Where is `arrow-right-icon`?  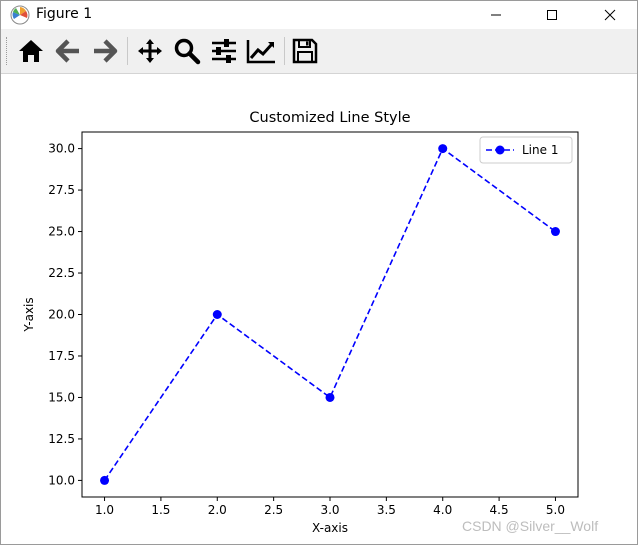 arrow-right-icon is located at coordinates (106, 51).